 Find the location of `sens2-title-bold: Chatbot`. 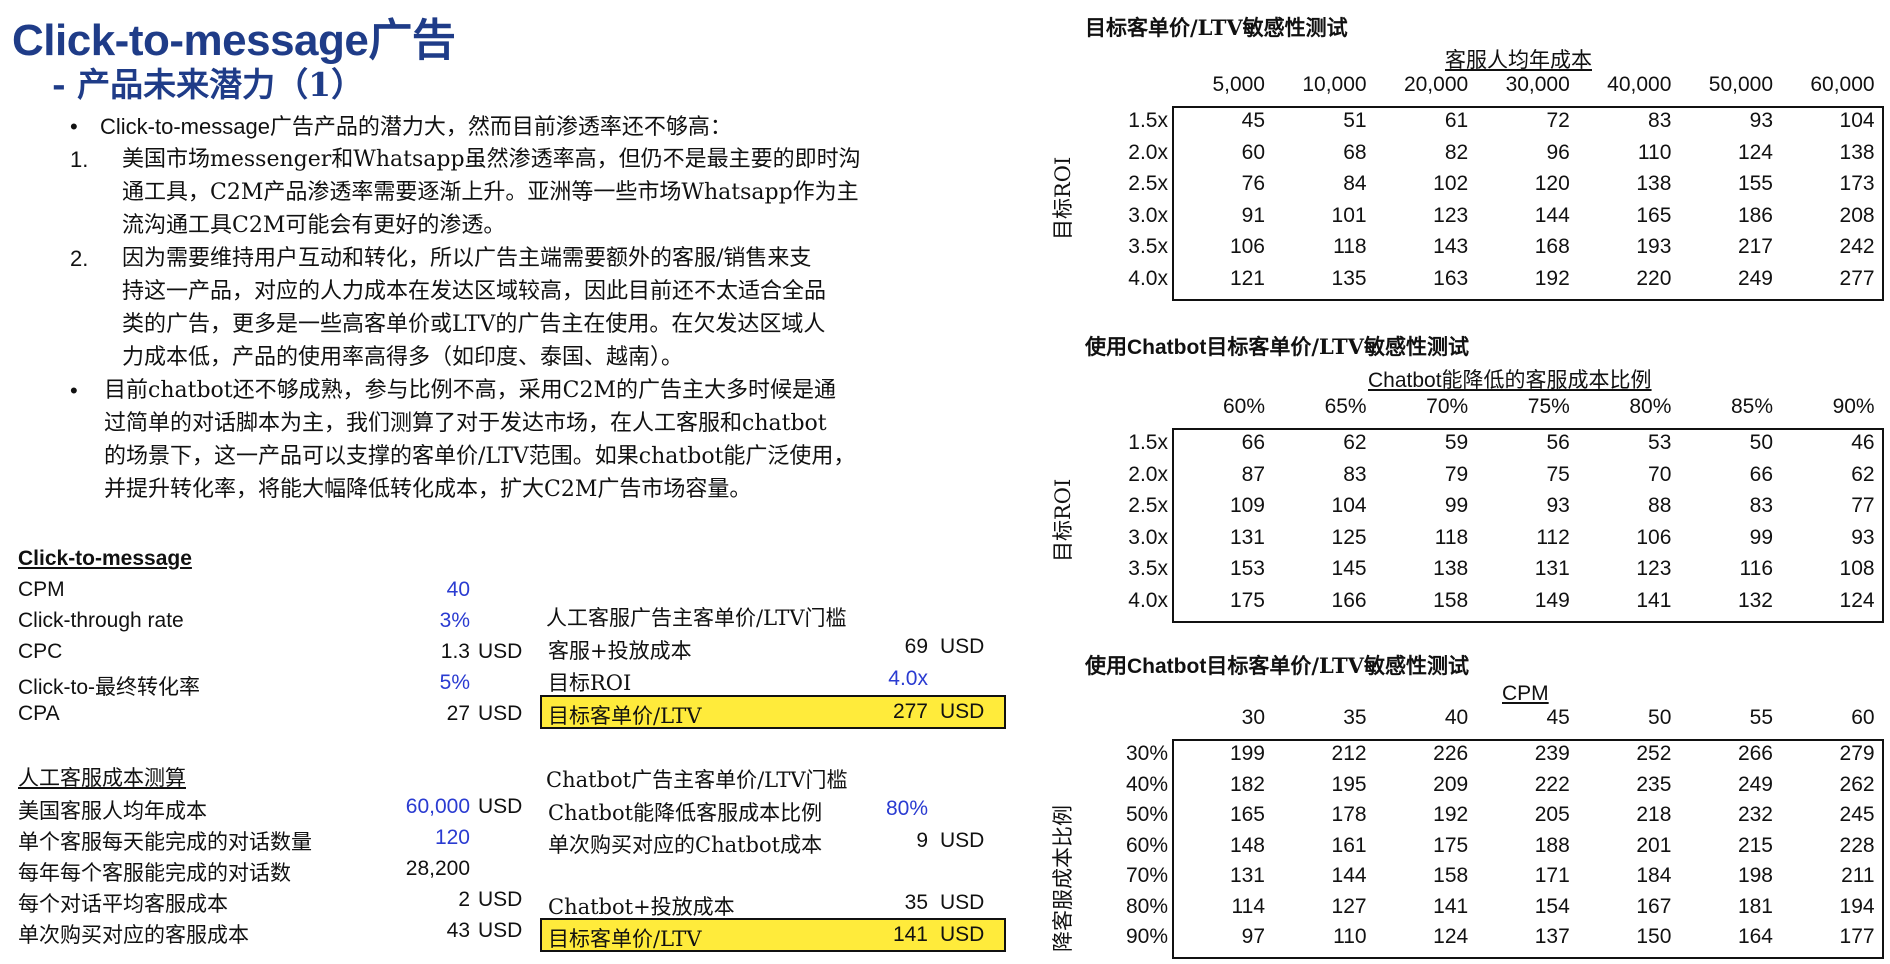

sens2-title-bold: Chatbot is located at coordinates (1167, 347).